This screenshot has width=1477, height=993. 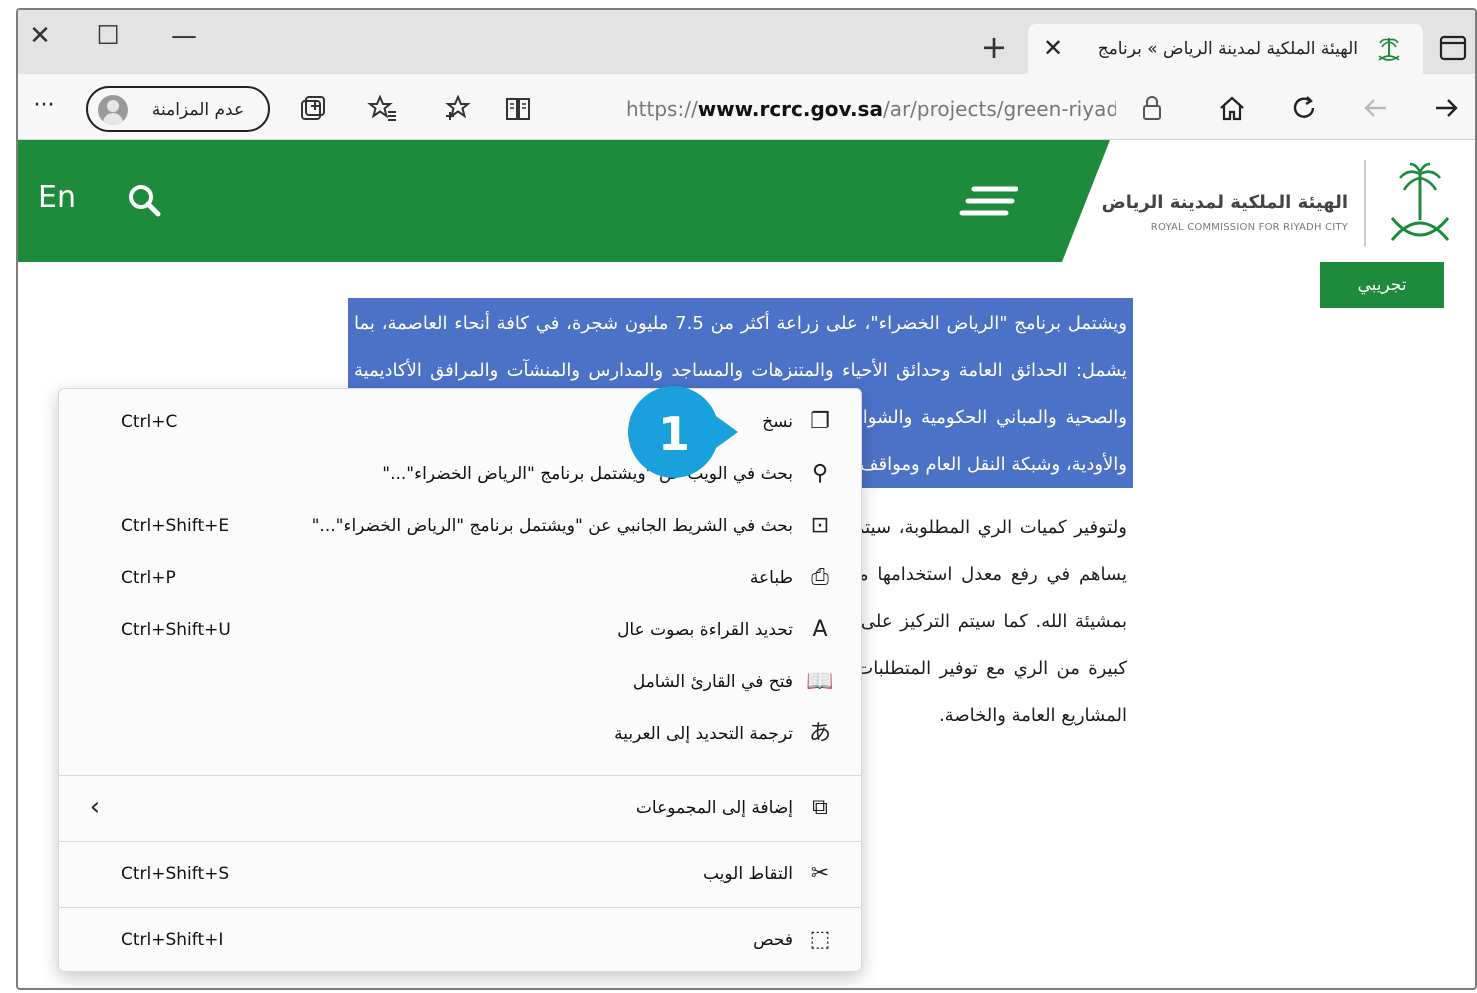 What do you see at coordinates (460, 940) in the screenshot?
I see `context-menu-item-inspect: Ctrl+Shift+I فحص ⬚` at bounding box center [460, 940].